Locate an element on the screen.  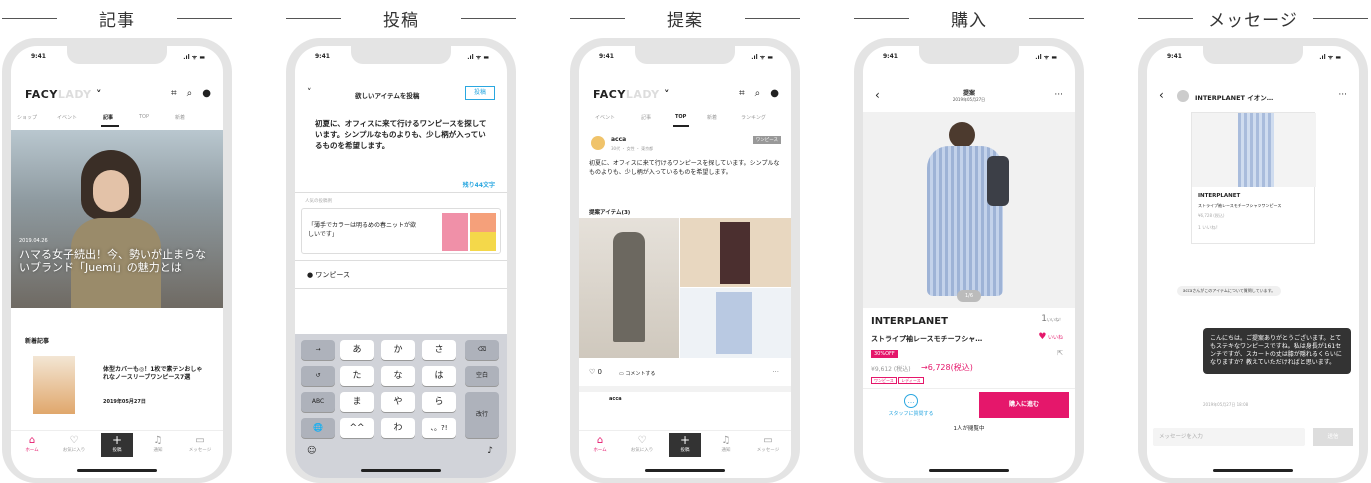
message-input: メッセージを入力 is located at coordinates (1229, 437).